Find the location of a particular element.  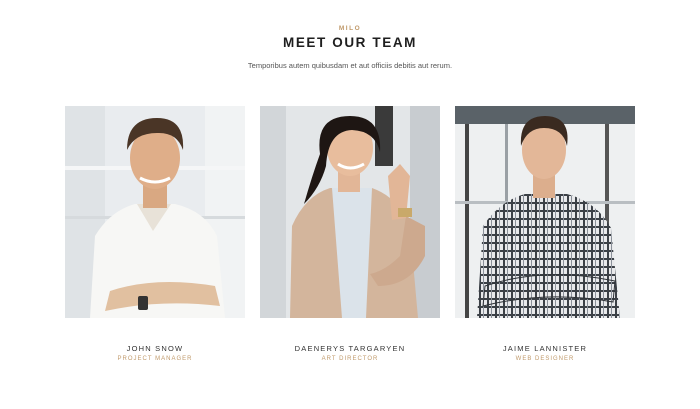

section-eyebrow: MILO is located at coordinates (350, 28).